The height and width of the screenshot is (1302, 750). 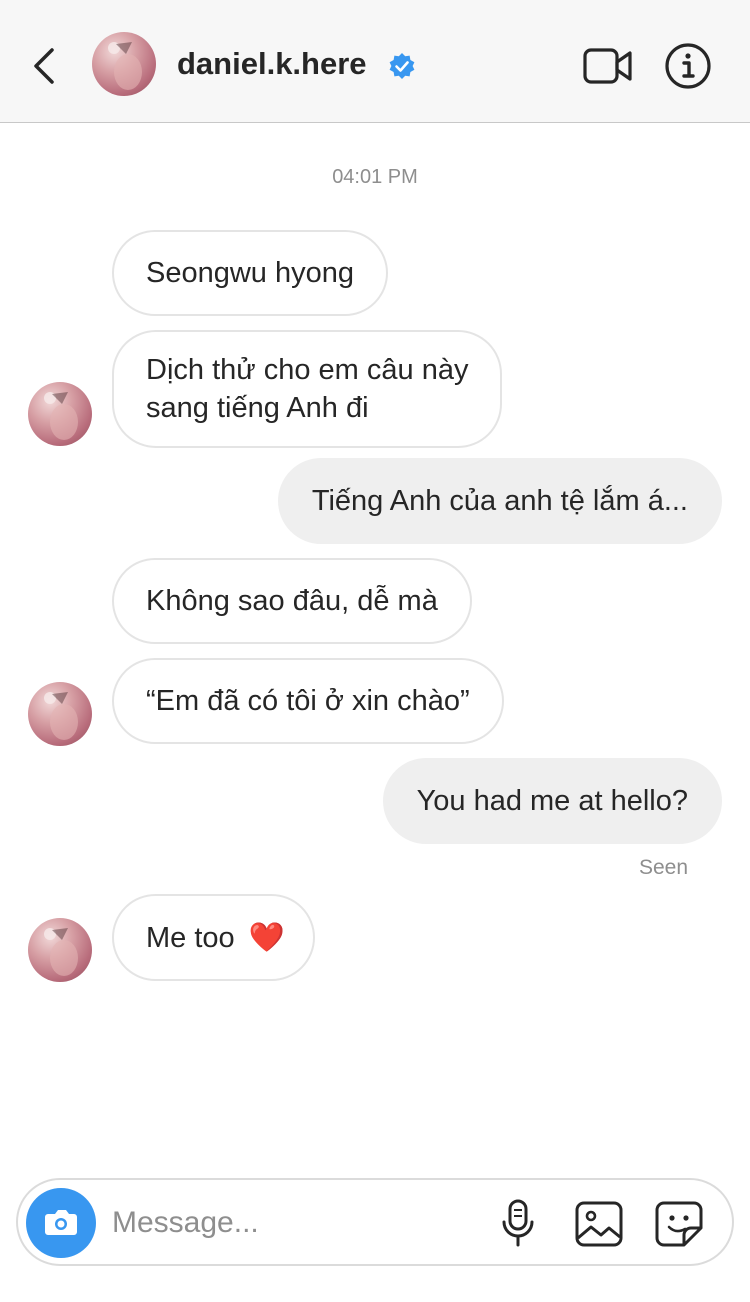 What do you see at coordinates (402, 66) in the screenshot?
I see `verified-badge-icon` at bounding box center [402, 66].